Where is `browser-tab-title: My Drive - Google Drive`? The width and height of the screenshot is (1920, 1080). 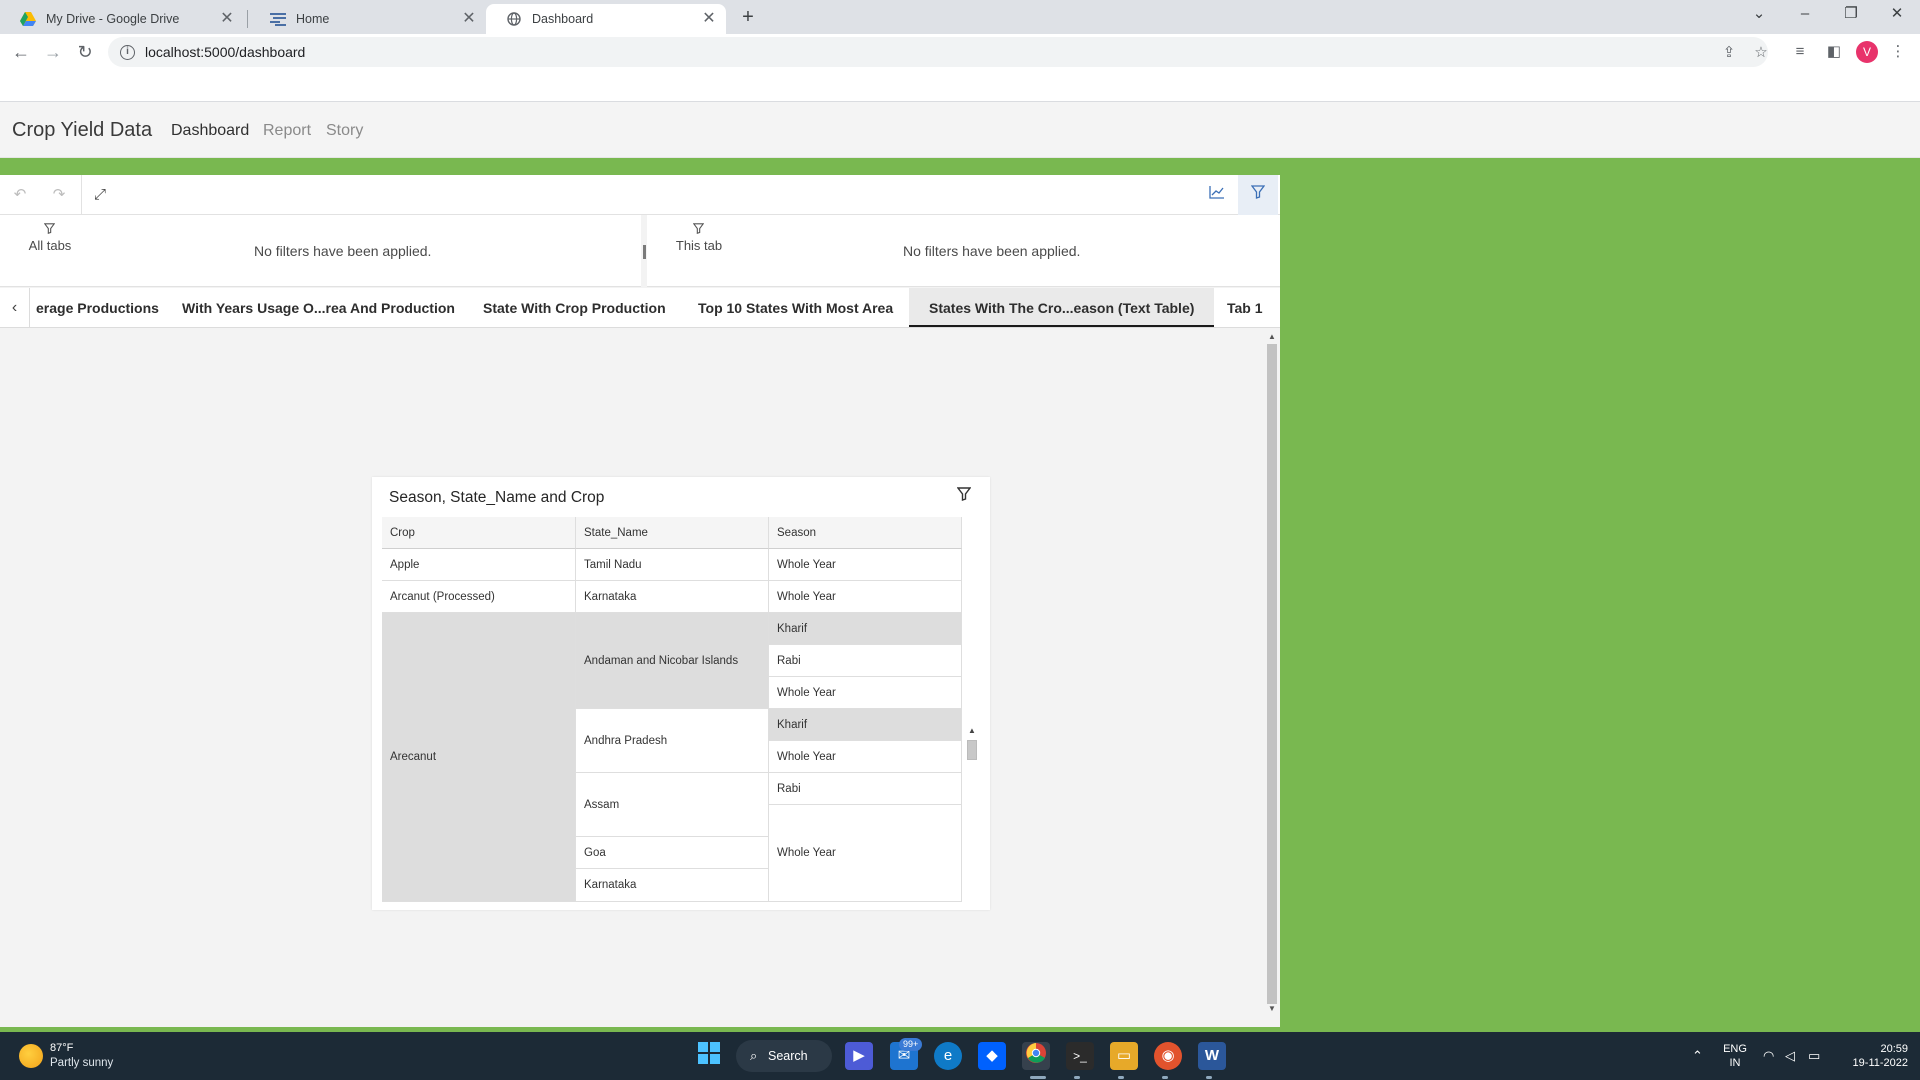
browser-tab-title: My Drive - Google Drive is located at coordinates (113, 19).